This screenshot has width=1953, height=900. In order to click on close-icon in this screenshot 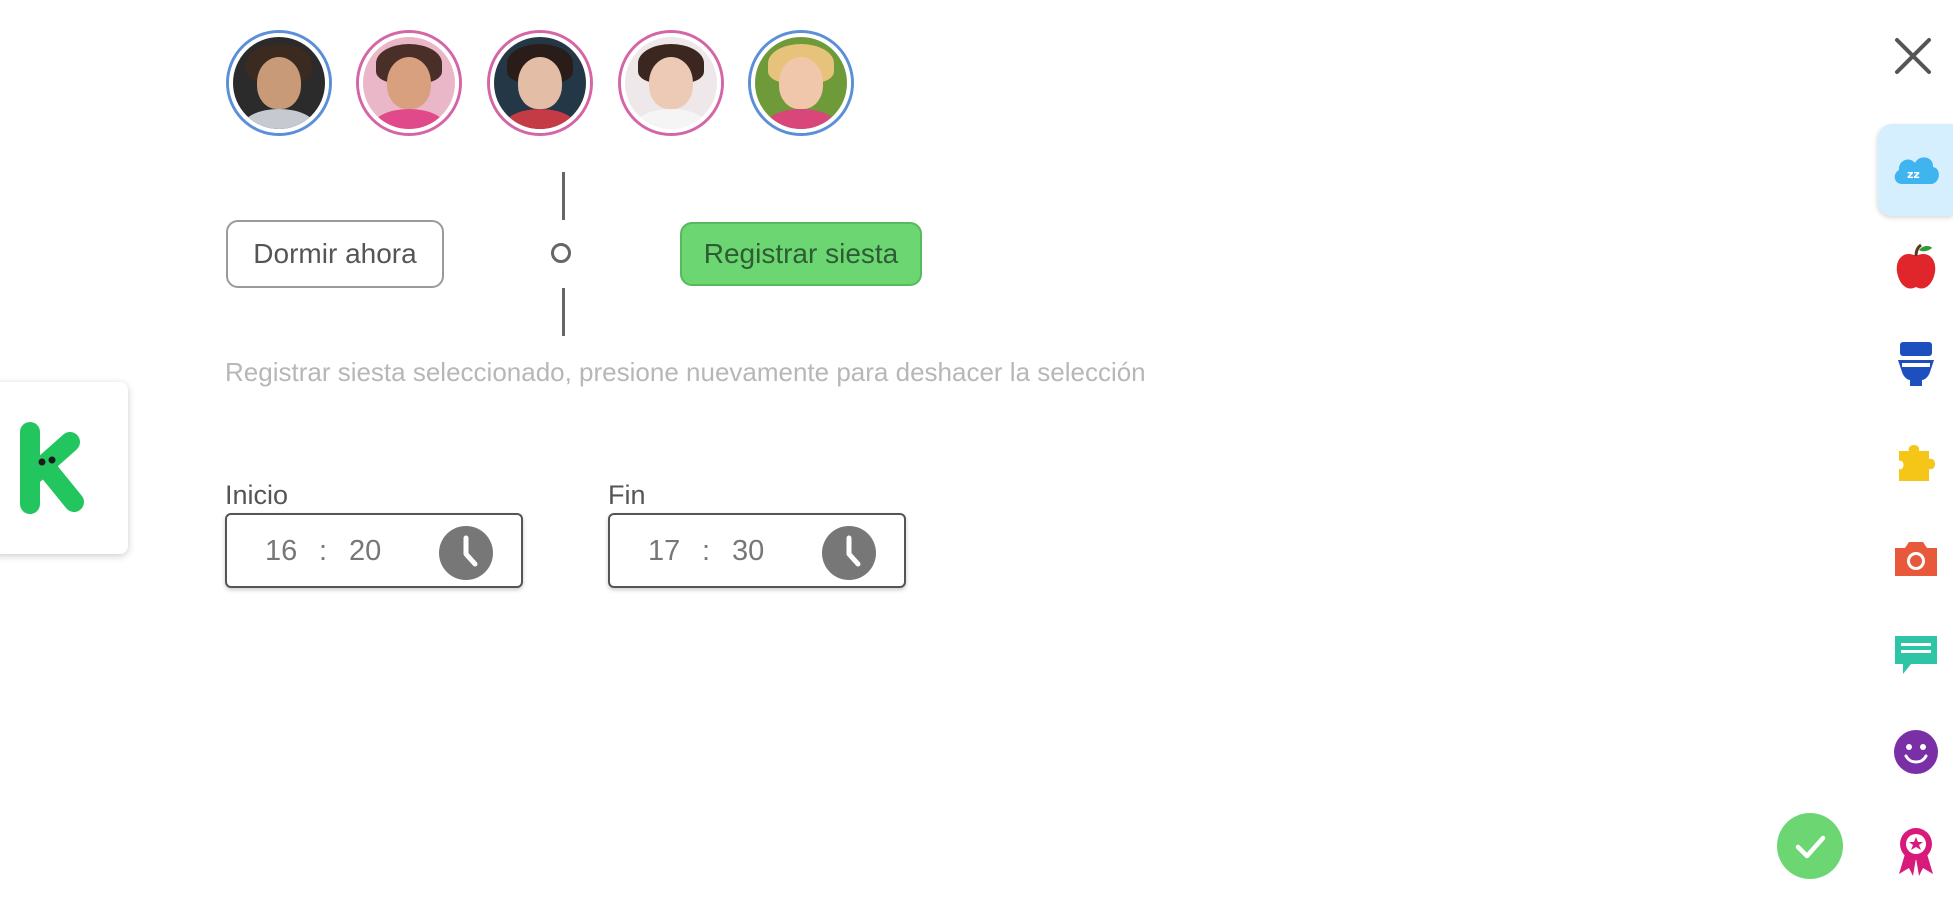, I will do `click(1913, 56)`.